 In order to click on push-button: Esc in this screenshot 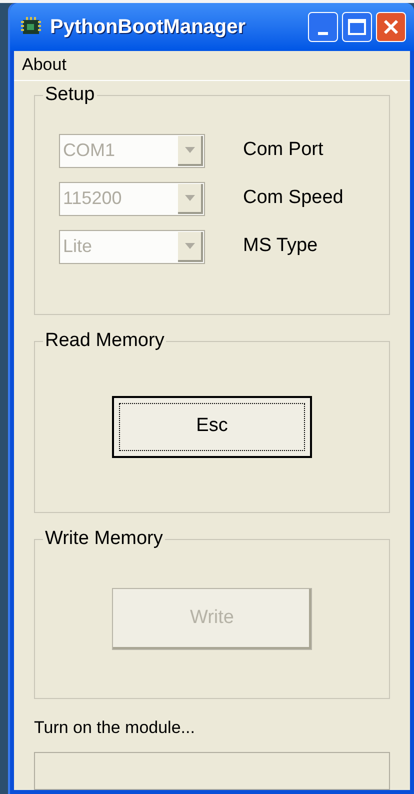, I will do `click(212, 427)`.